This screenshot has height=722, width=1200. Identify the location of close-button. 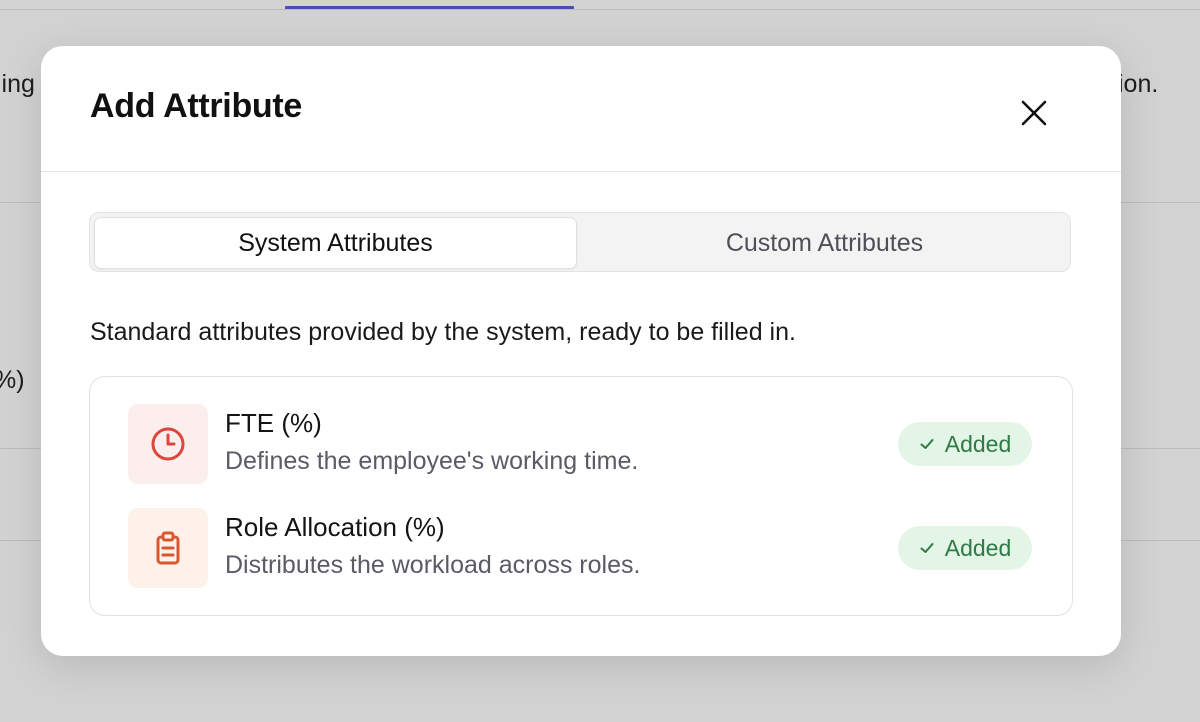
(1034, 113).